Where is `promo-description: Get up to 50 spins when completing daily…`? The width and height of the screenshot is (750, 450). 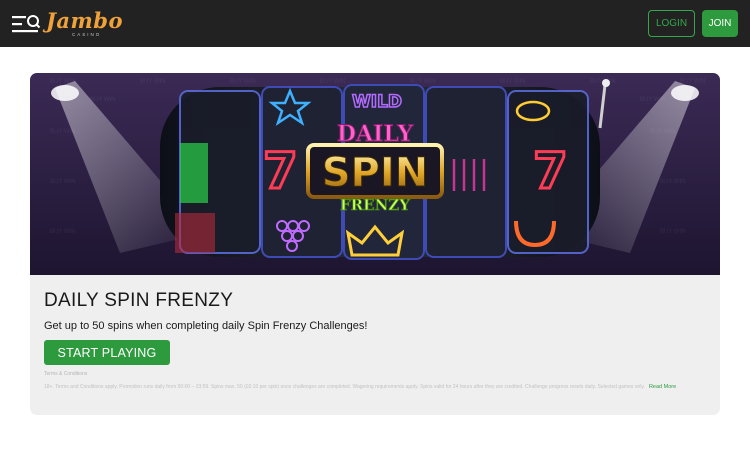 promo-description: Get up to 50 spins when completing daily… is located at coordinates (206, 326).